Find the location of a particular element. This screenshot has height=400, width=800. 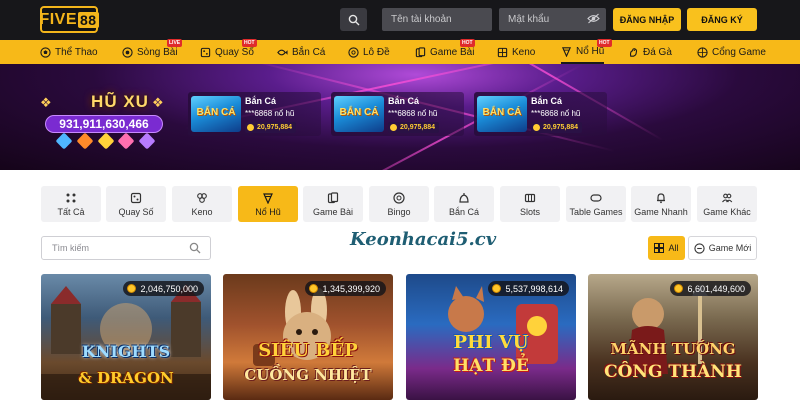

gem-row is located at coordinates (105, 141).